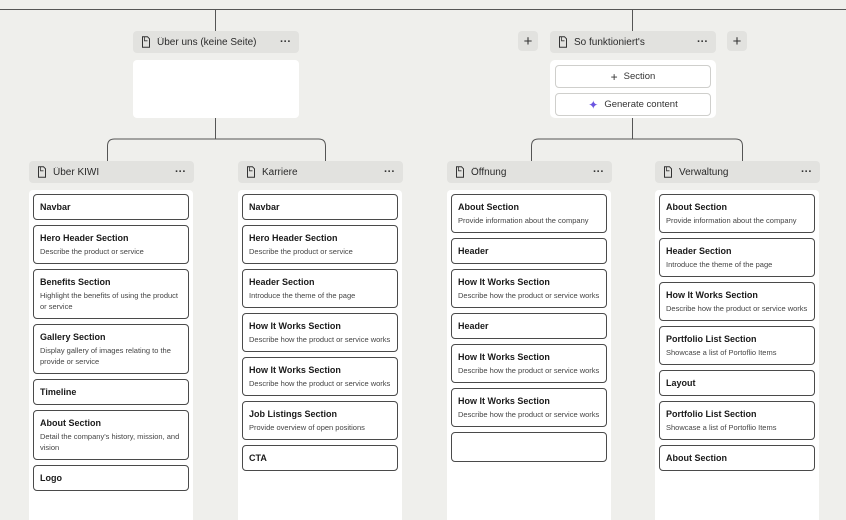 The height and width of the screenshot is (520, 846). Describe the element at coordinates (76, 172) in the screenshot. I see `page-node-title: Über KIWI` at that location.